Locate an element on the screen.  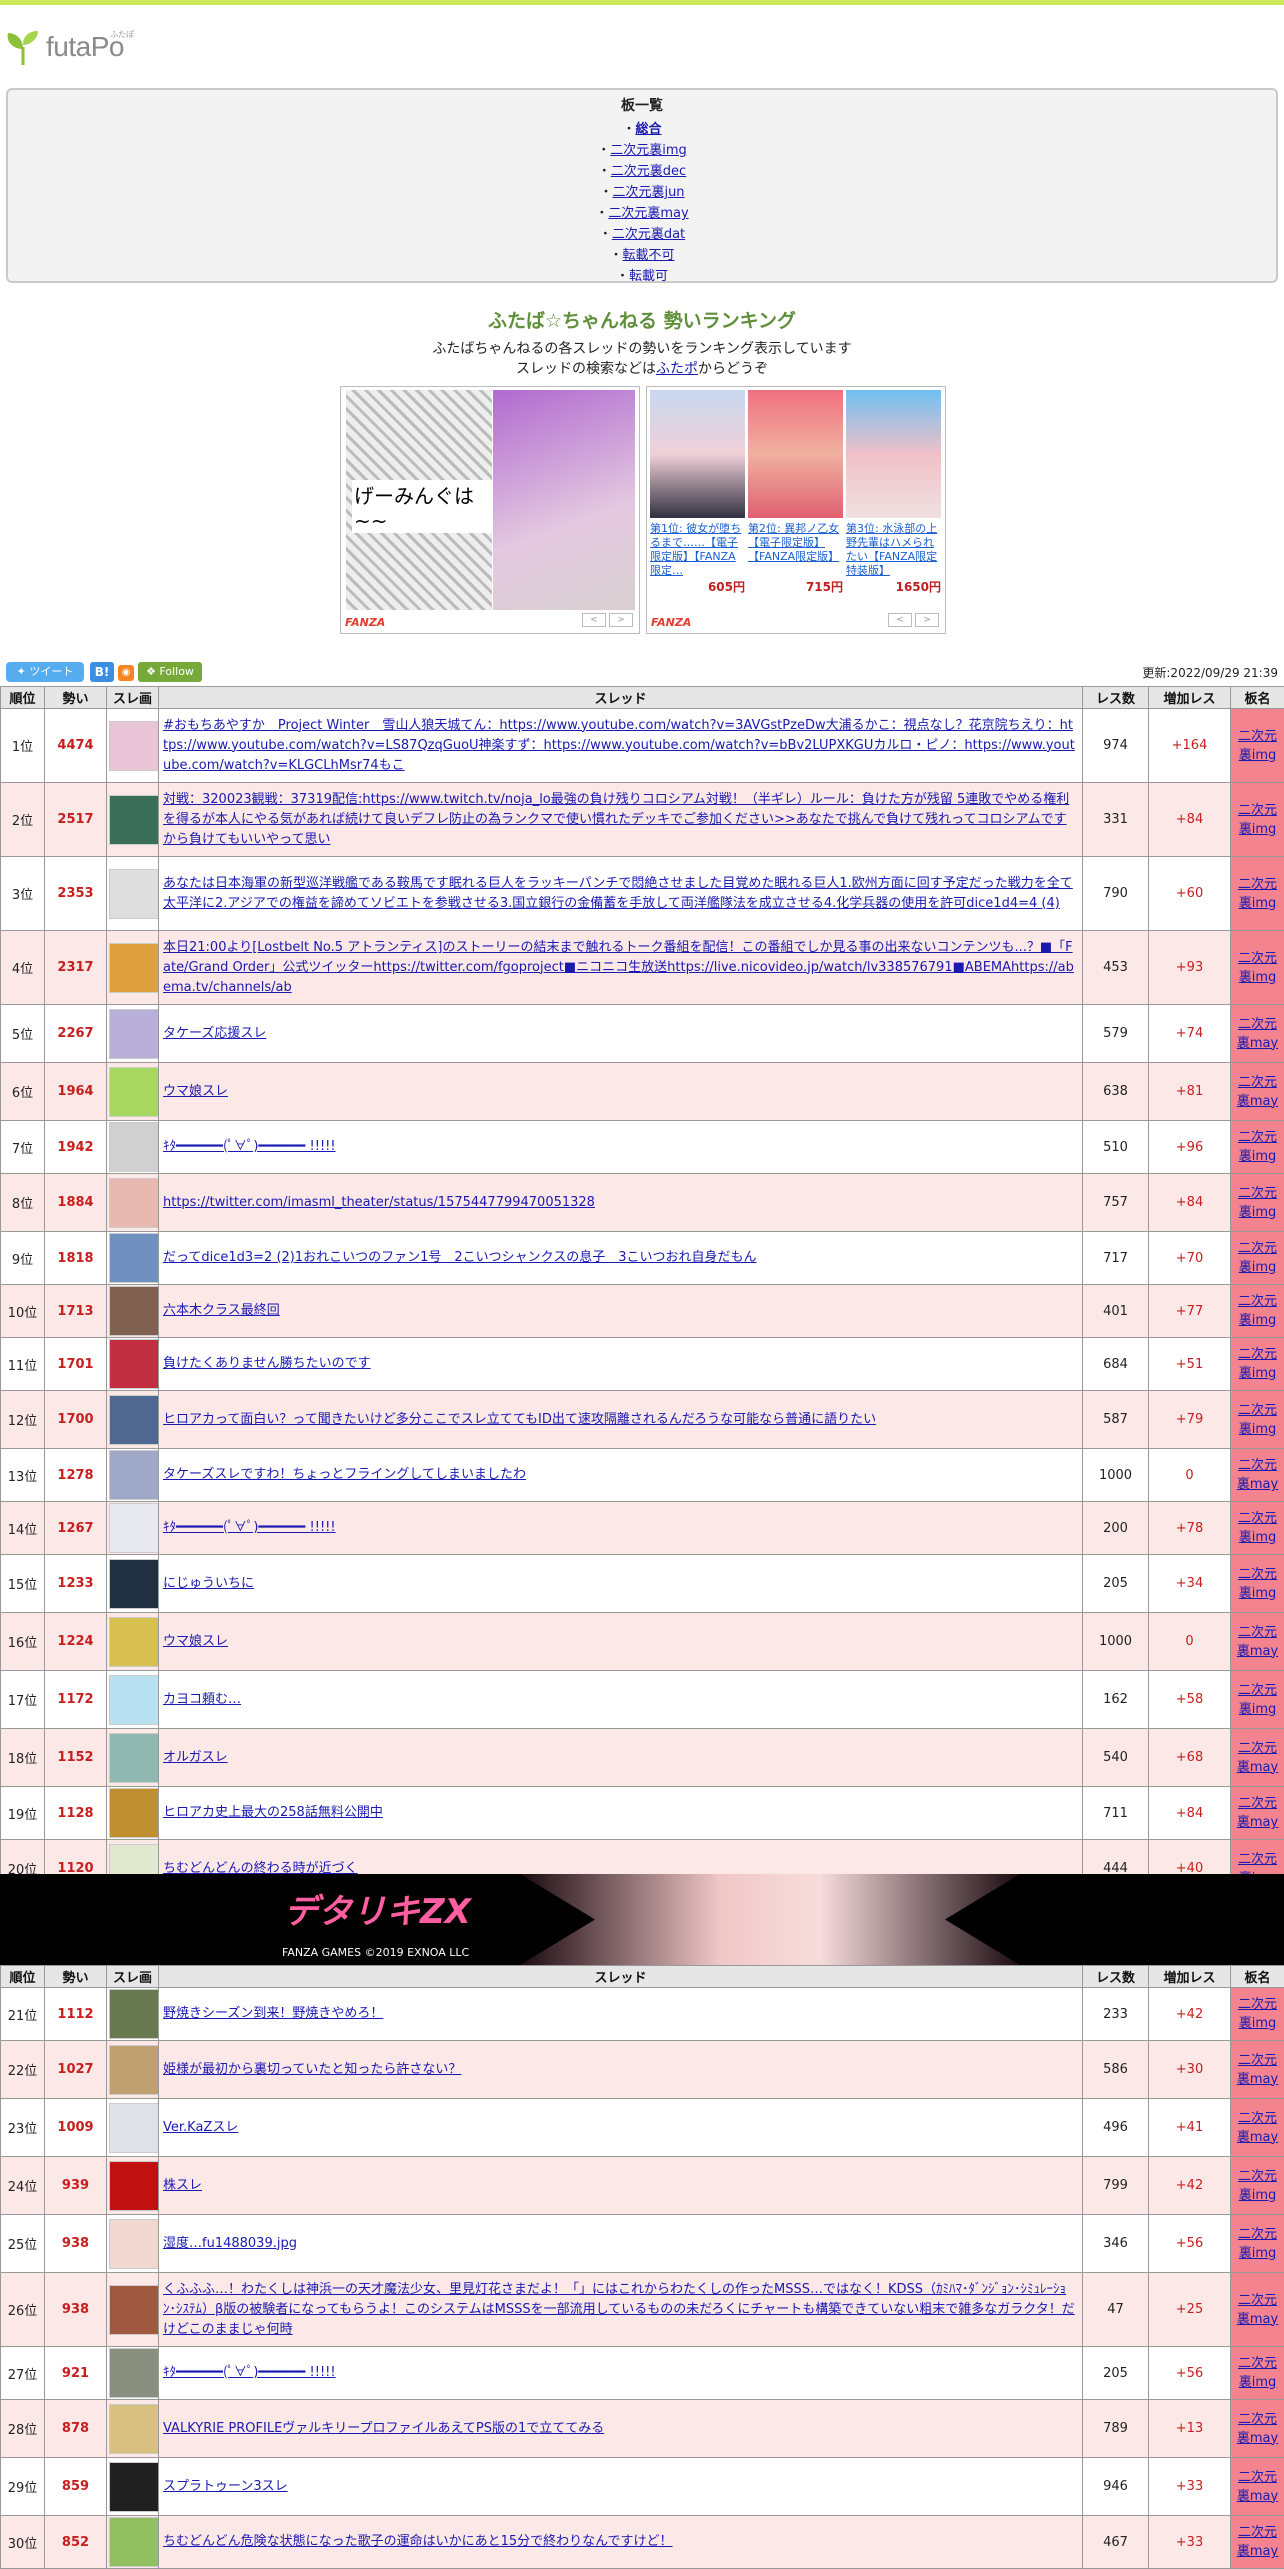
thread-link: Ver.KaZスレ is located at coordinates (200, 2127).